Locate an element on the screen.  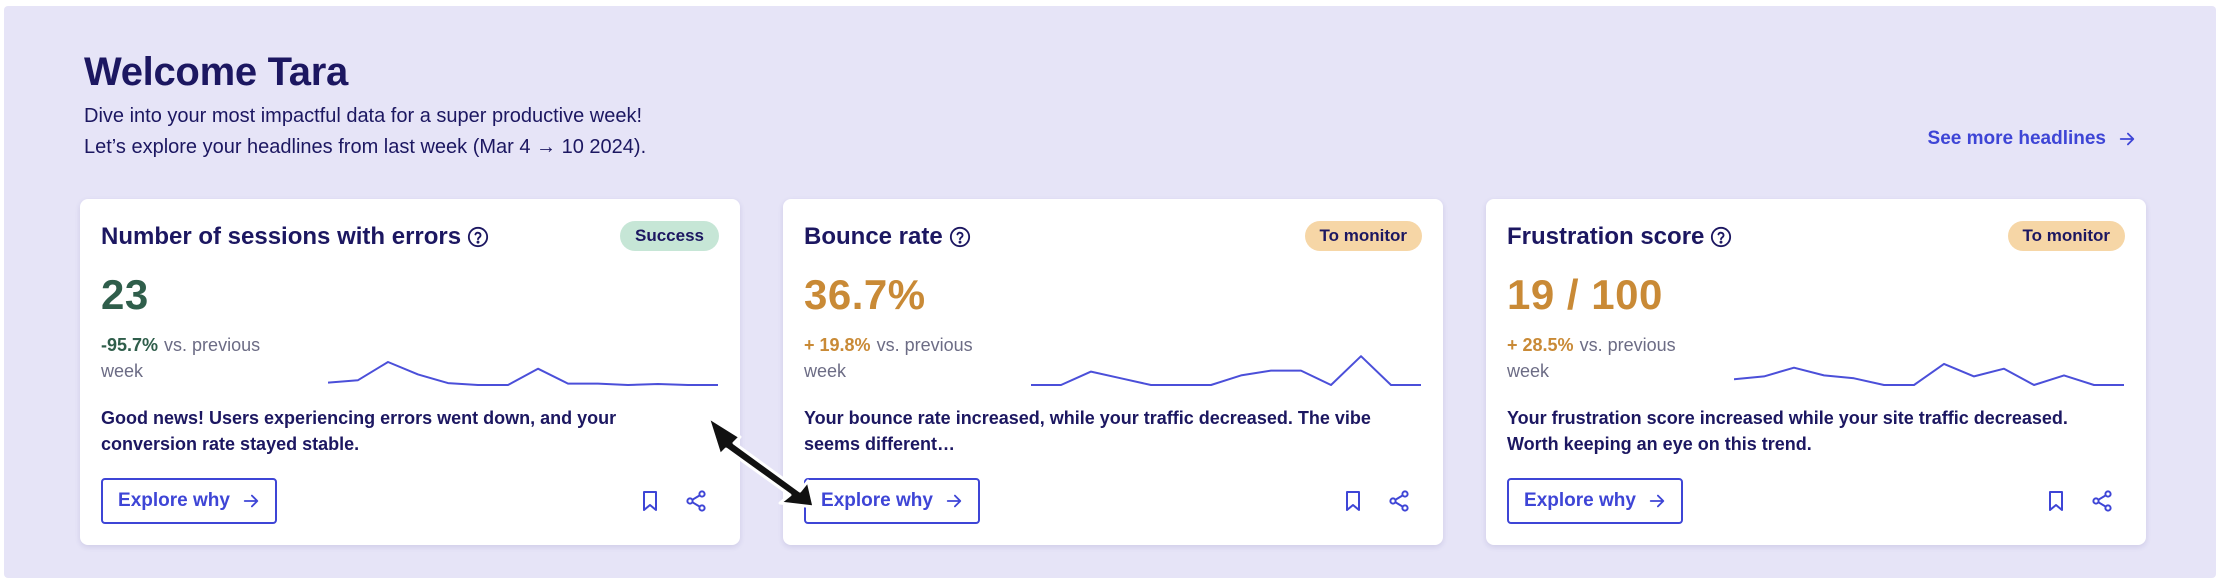
card-title-text: Bounce rate is located at coordinates (873, 236).